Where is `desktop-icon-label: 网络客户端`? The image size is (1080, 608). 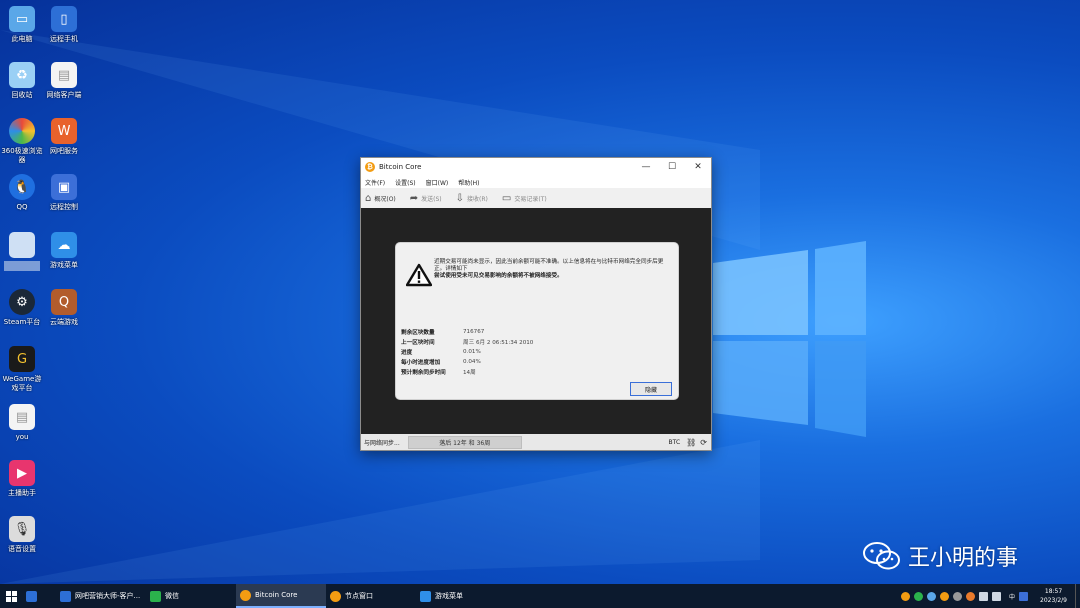
desktop-icon-label: 网络客户端 is located at coordinates (64, 95).